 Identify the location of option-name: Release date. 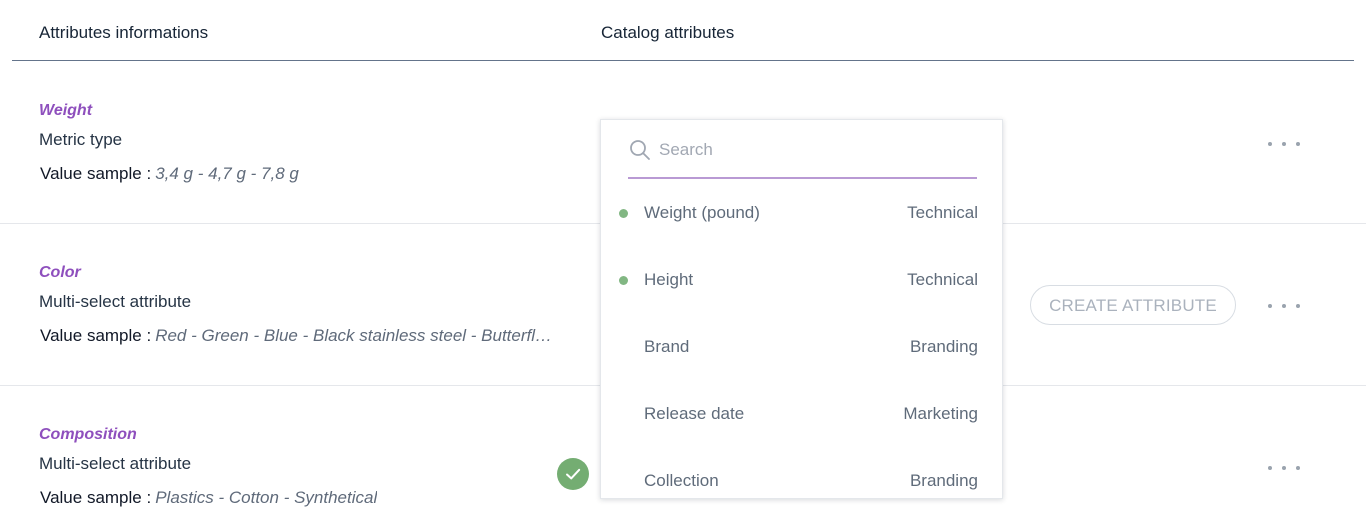
(694, 413).